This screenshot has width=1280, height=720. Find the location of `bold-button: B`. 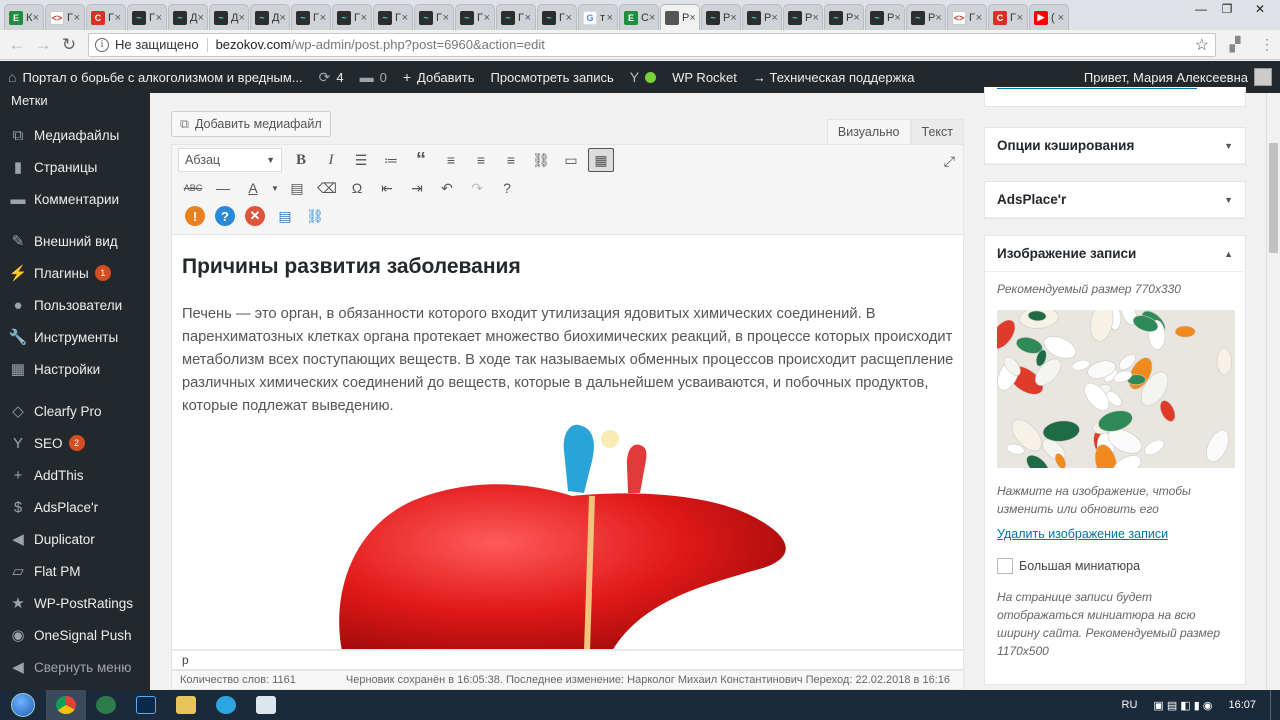

bold-button: B is located at coordinates (301, 160).